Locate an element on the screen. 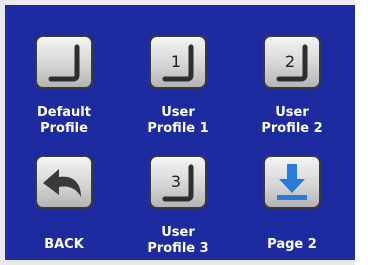 The height and width of the screenshot is (265, 368). user-profile-1-button: 1 is located at coordinates (178, 62).